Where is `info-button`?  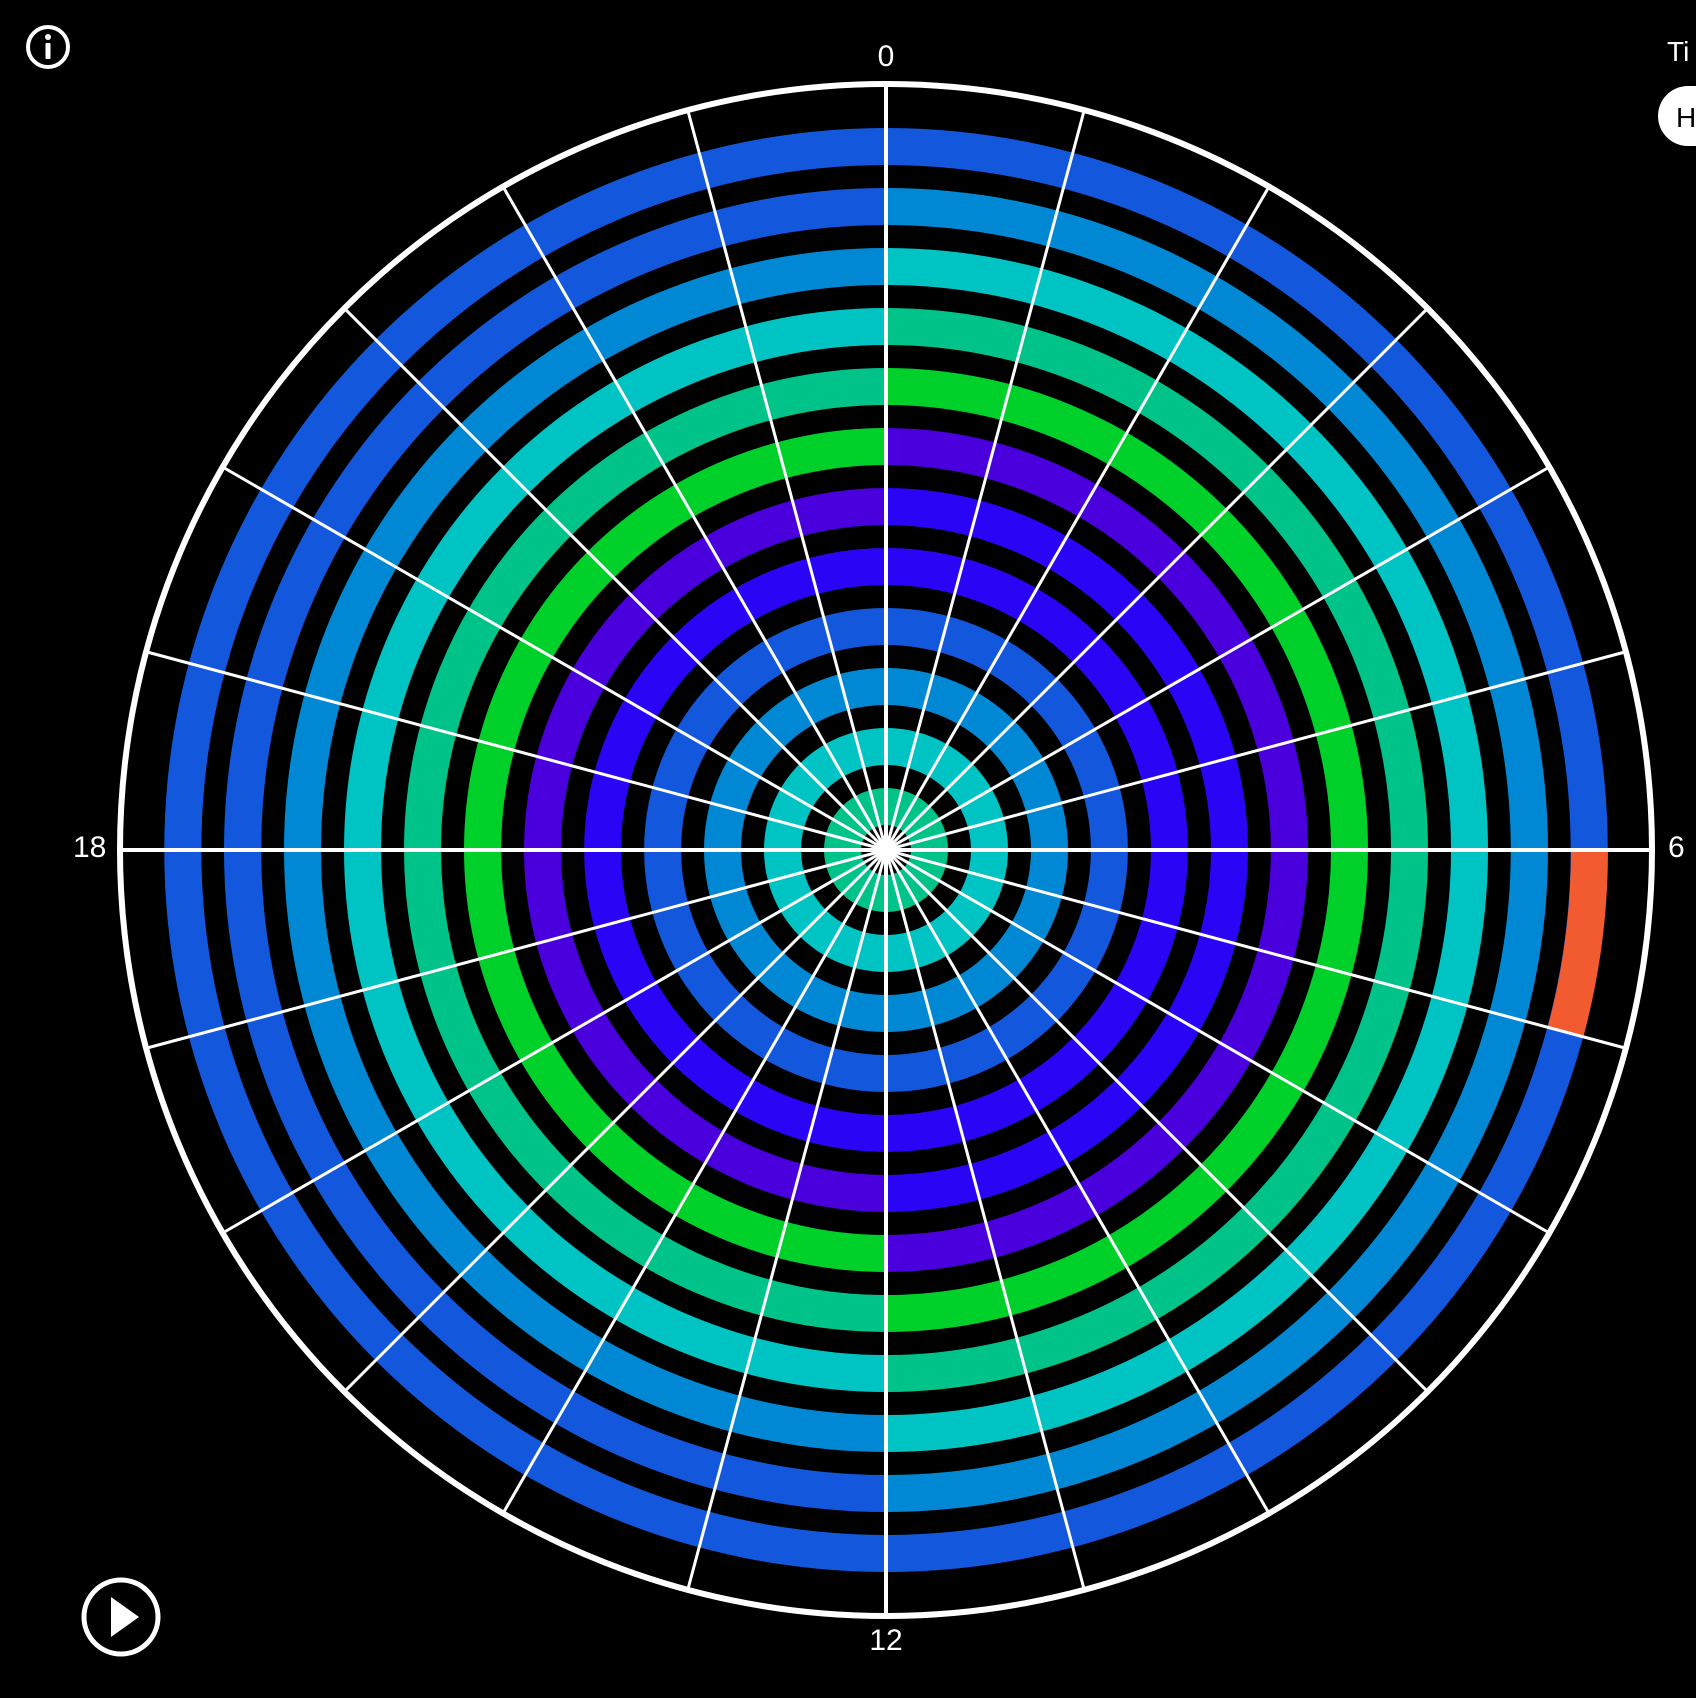
info-button is located at coordinates (48, 47).